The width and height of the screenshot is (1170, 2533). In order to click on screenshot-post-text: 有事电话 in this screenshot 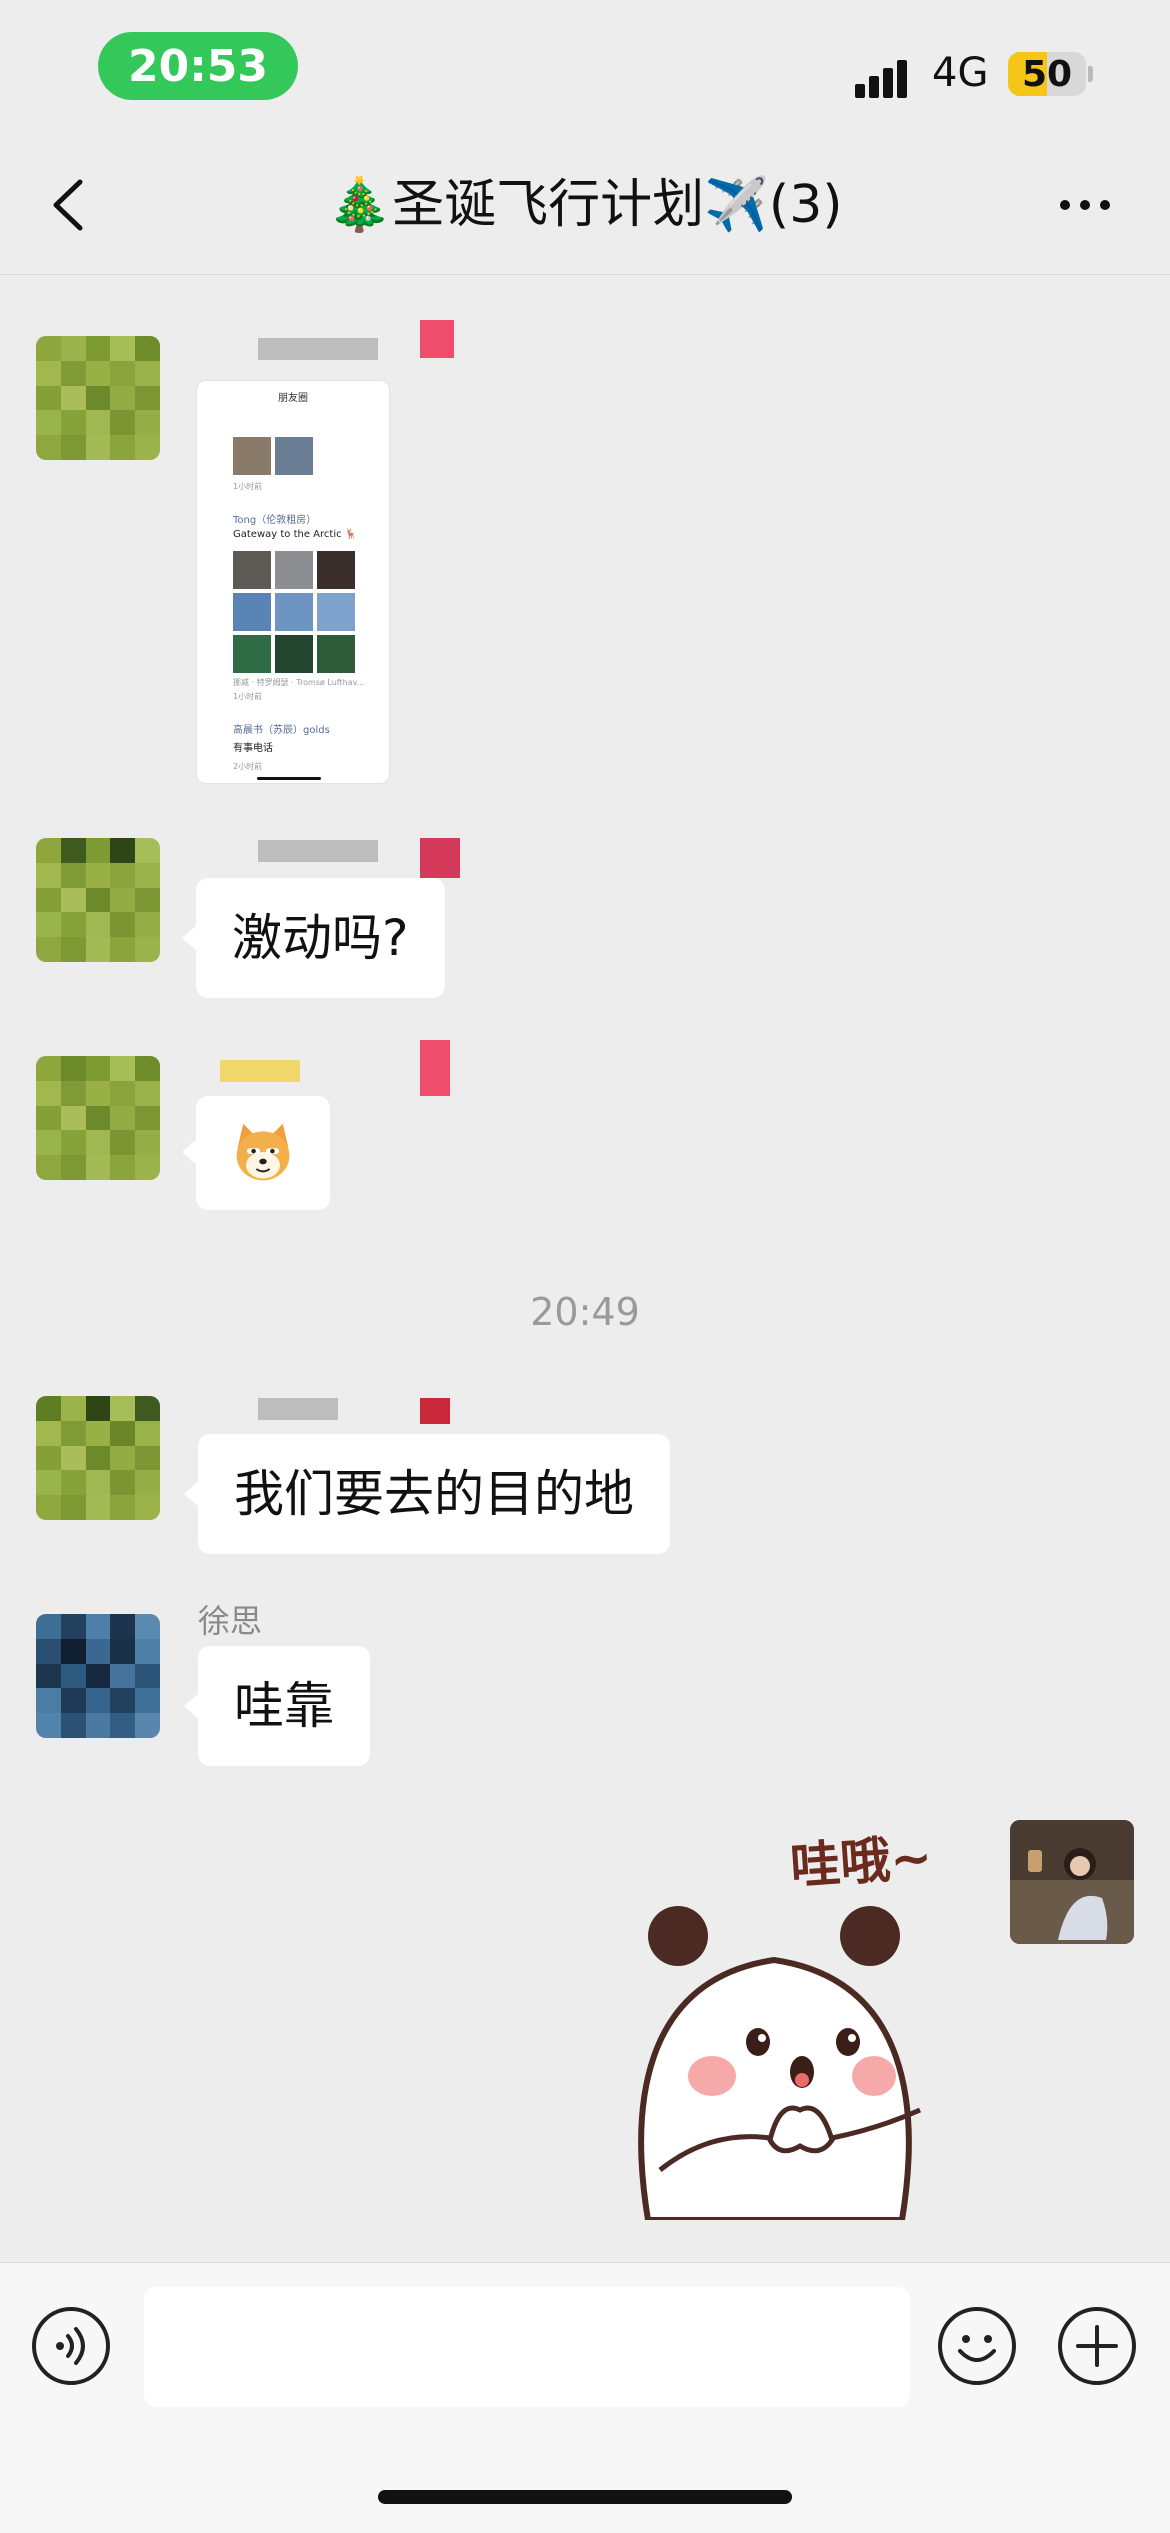, I will do `click(253, 748)`.